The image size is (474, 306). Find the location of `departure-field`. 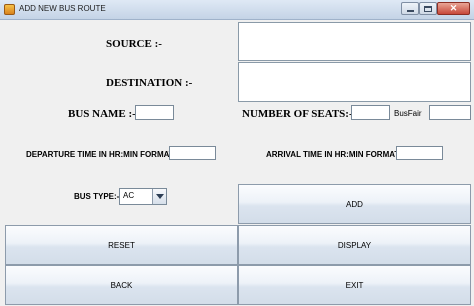

departure-field is located at coordinates (192, 153).